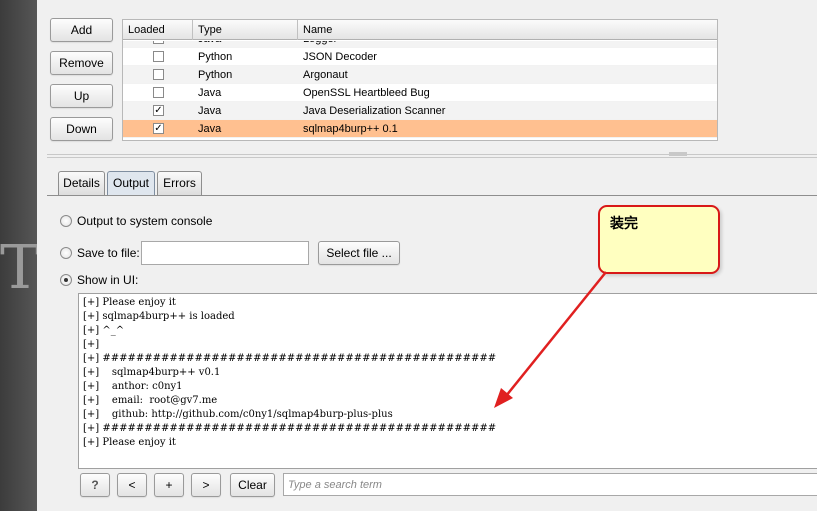 The height and width of the screenshot is (511, 817). What do you see at coordinates (81, 30) in the screenshot?
I see `add-button: Add` at bounding box center [81, 30].